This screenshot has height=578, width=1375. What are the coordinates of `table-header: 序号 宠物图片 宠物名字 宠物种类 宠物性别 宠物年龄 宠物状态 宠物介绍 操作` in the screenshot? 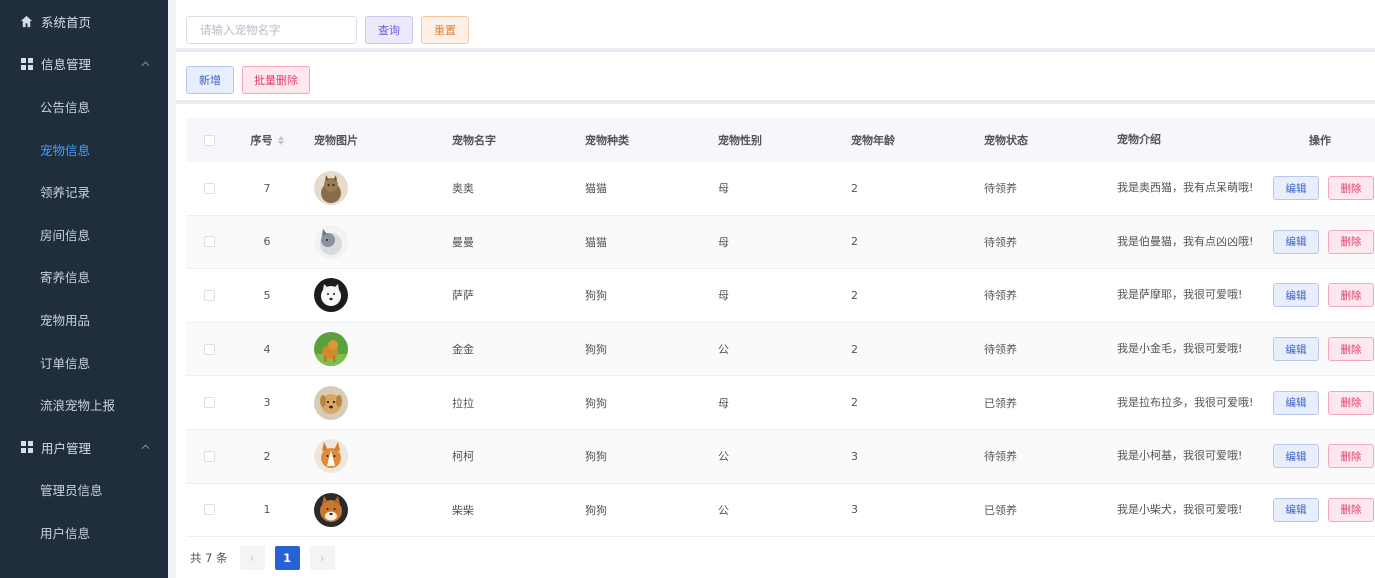 It's located at (780, 140).